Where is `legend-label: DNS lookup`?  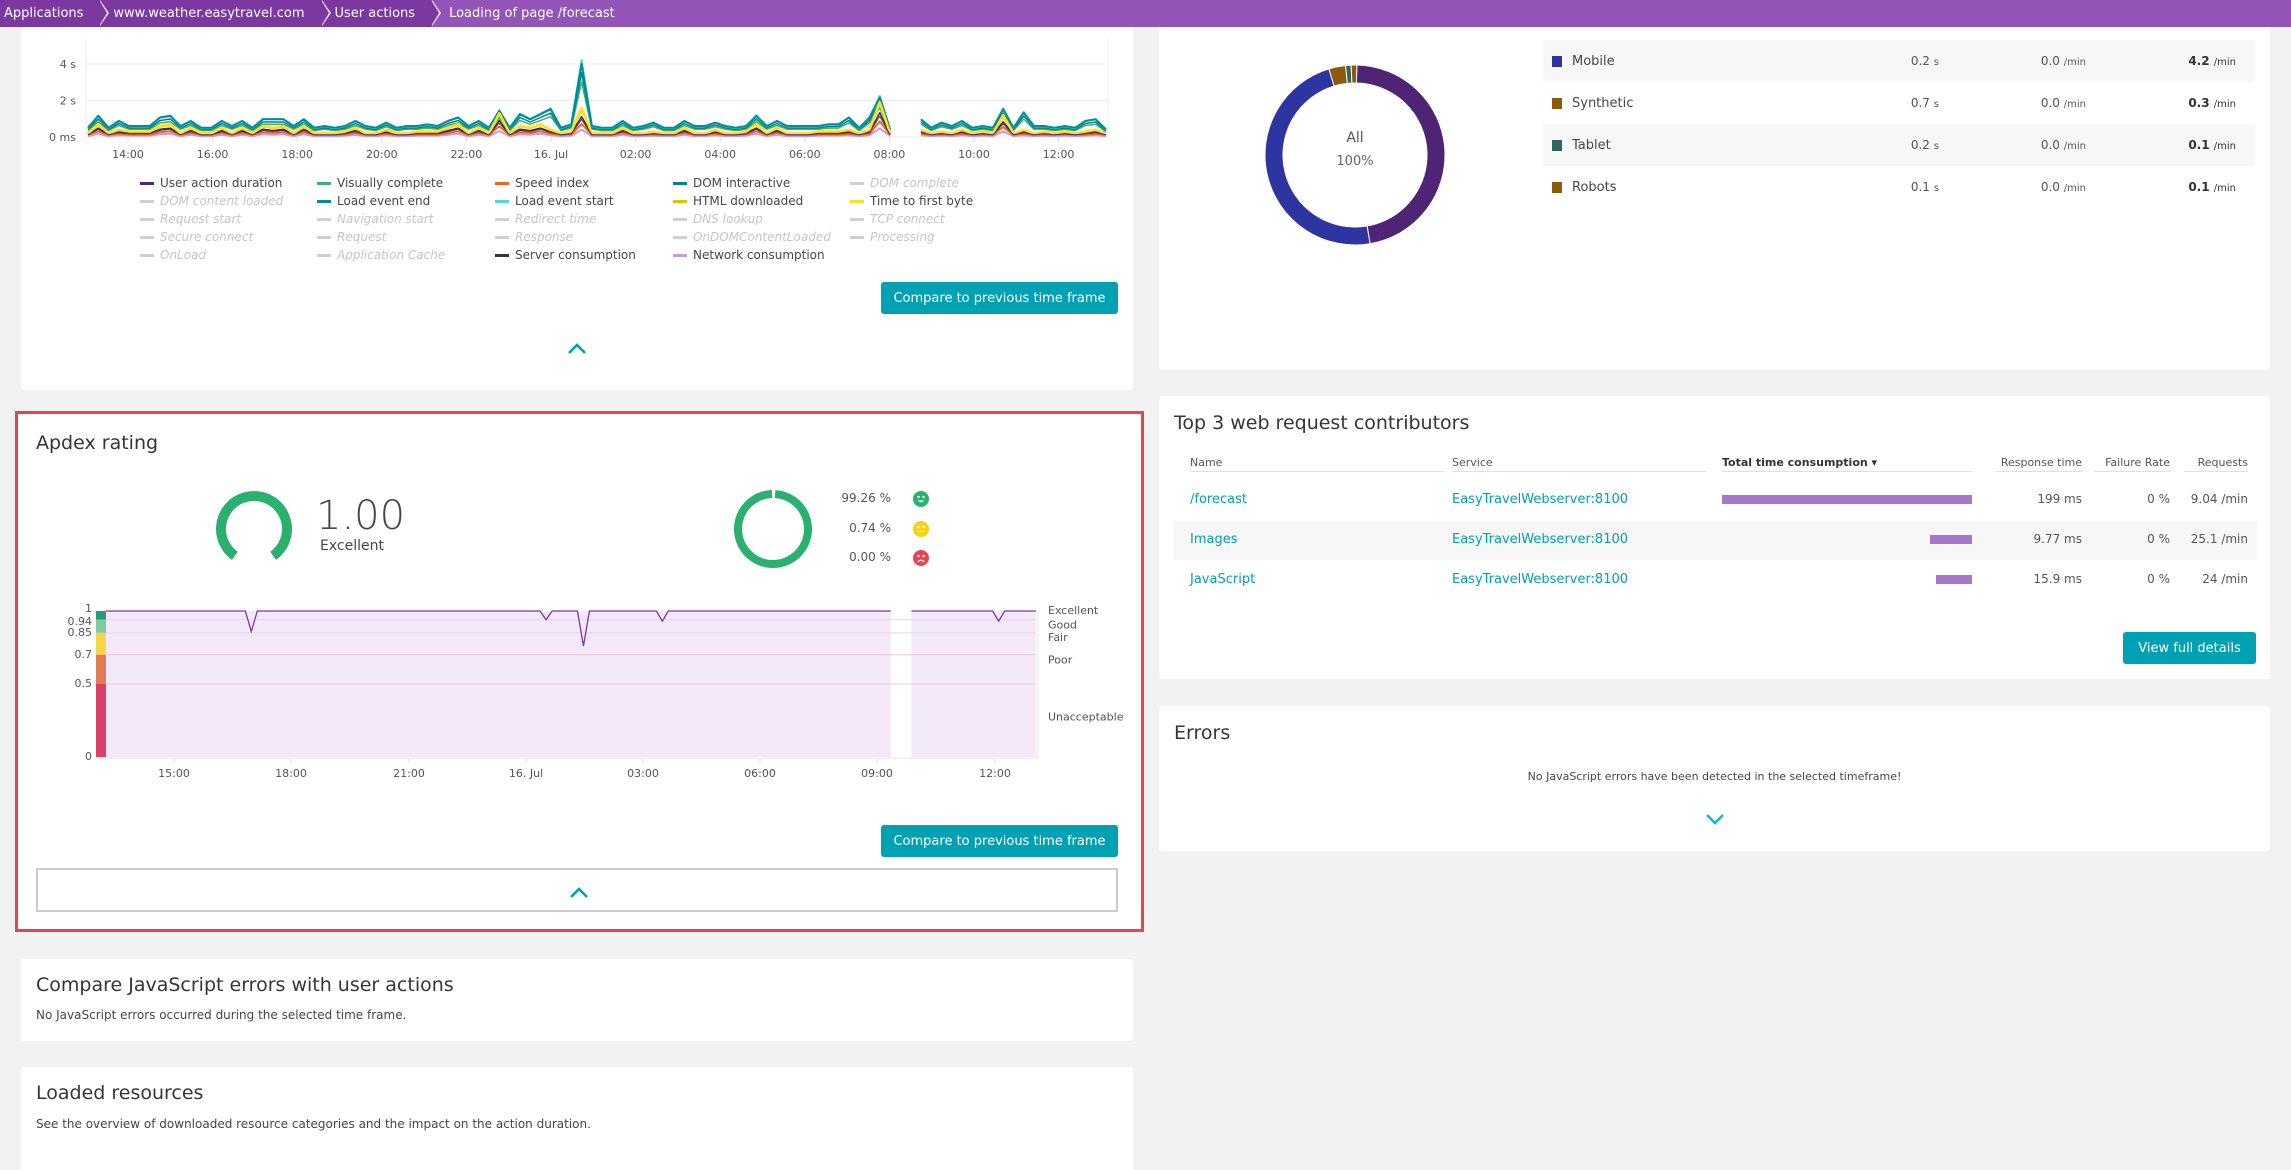
legend-label: DNS lookup is located at coordinates (728, 219).